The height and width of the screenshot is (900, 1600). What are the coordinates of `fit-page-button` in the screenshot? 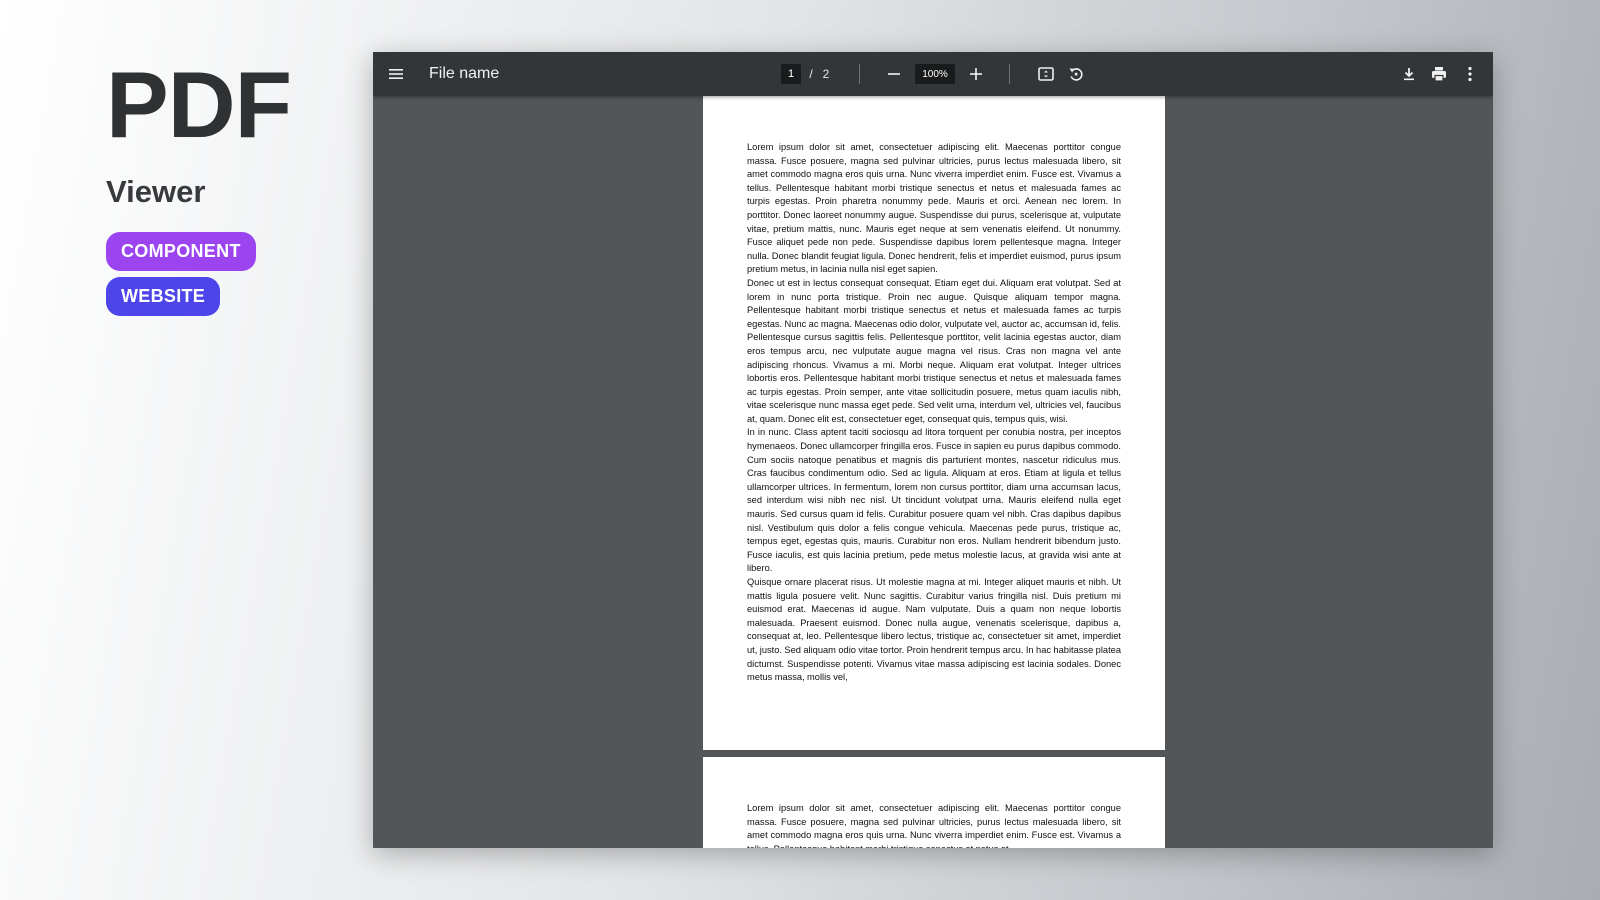 It's located at (1046, 74).